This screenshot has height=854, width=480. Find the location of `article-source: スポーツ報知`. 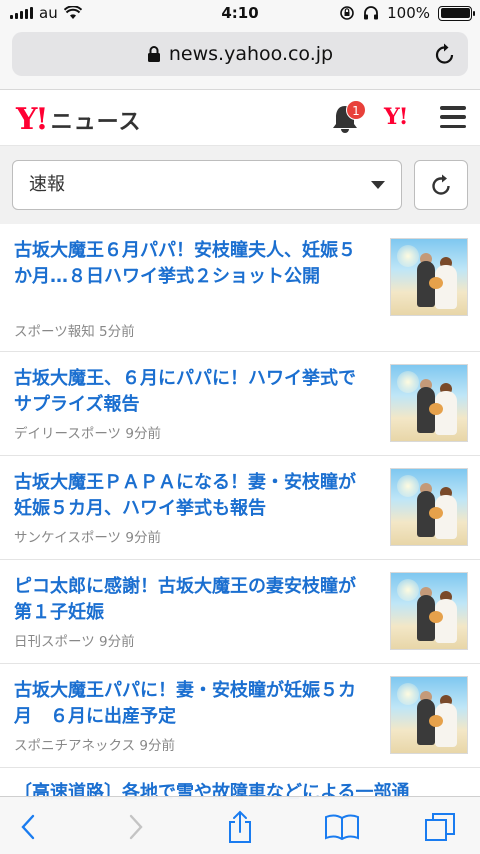

article-source: スポーツ報知 is located at coordinates (54, 332).